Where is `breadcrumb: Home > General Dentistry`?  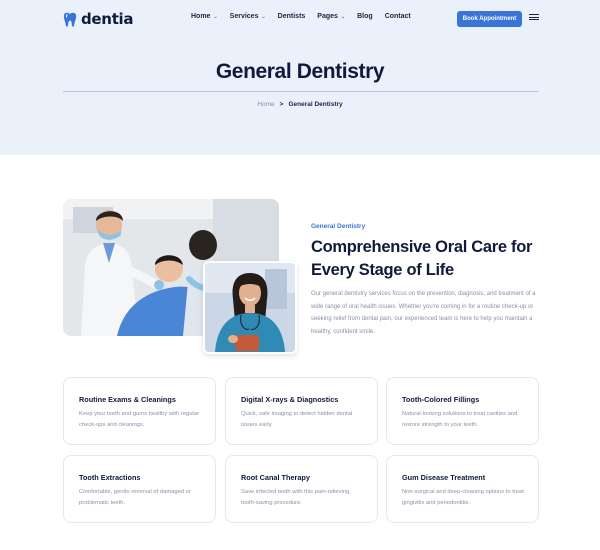
breadcrumb: Home > General Dentistry is located at coordinates (300, 104).